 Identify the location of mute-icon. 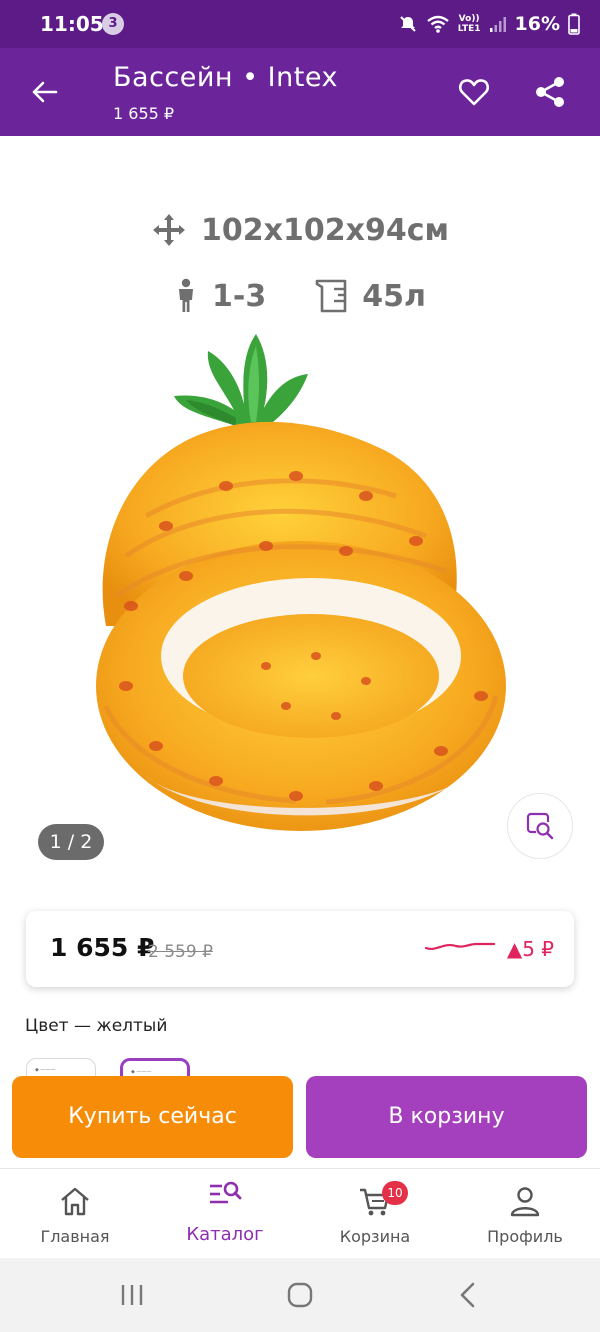
(408, 24).